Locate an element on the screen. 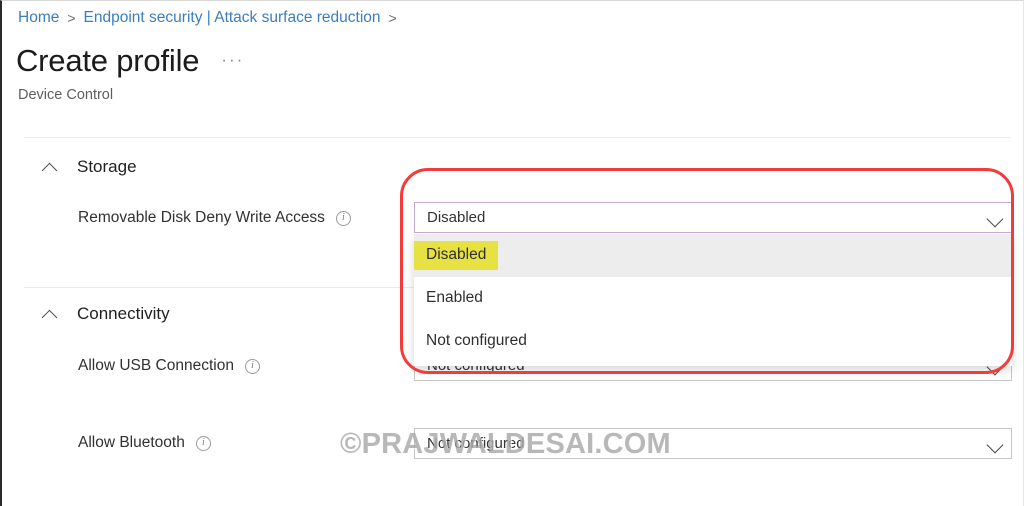 Image resolution: width=1024 pixels, height=506 pixels. dropdown-option-not-configured: Not configured is located at coordinates (713, 341).